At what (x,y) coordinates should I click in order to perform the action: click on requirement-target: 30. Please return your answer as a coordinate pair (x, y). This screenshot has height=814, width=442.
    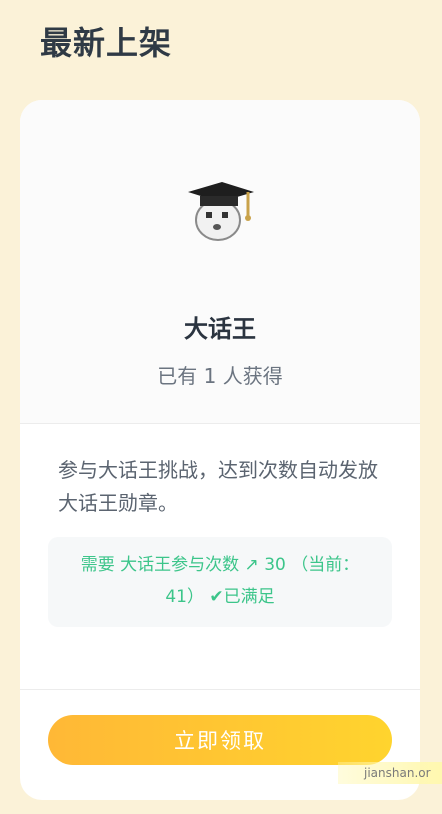
    Looking at the image, I should click on (275, 565).